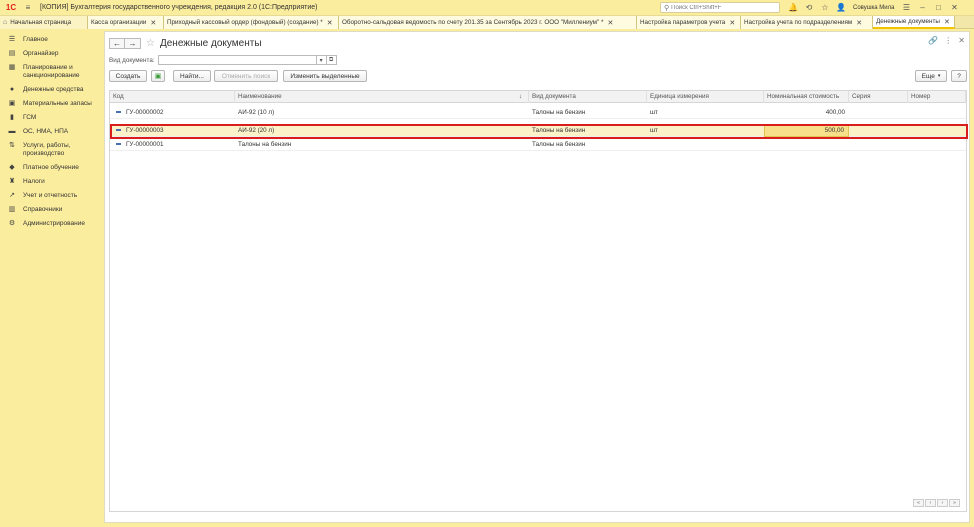  What do you see at coordinates (654, 112) in the screenshot?
I see `cell-unit: шт` at bounding box center [654, 112].